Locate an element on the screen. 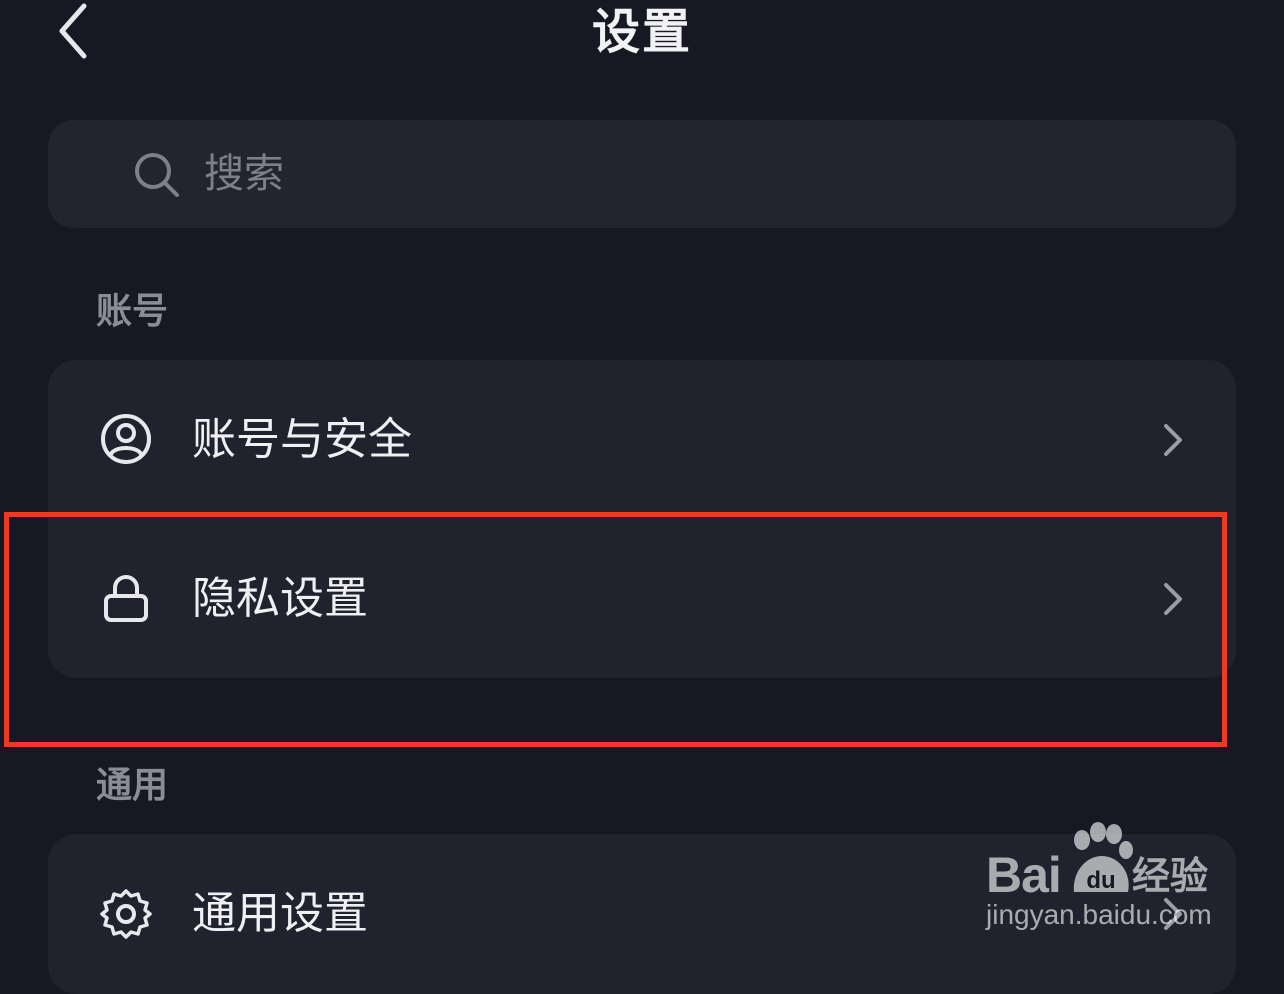 This screenshot has height=994, width=1284. settings-row-privacy: 隐私设置 is located at coordinates (642, 598).